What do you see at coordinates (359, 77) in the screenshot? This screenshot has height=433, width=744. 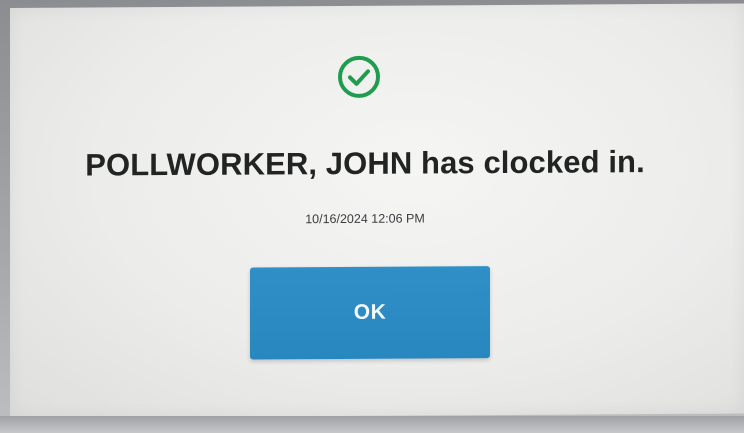 I see `check-circle-icon` at bounding box center [359, 77].